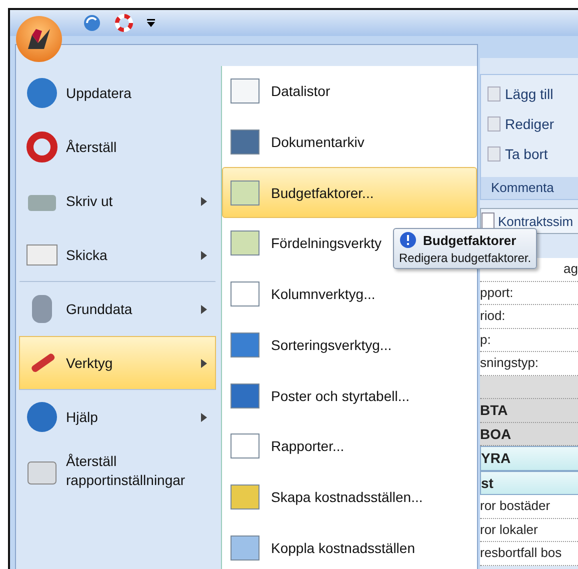 Image resolution: width=578 pixels, height=569 pixels. What do you see at coordinates (408, 240) in the screenshot?
I see `info-icon` at bounding box center [408, 240].